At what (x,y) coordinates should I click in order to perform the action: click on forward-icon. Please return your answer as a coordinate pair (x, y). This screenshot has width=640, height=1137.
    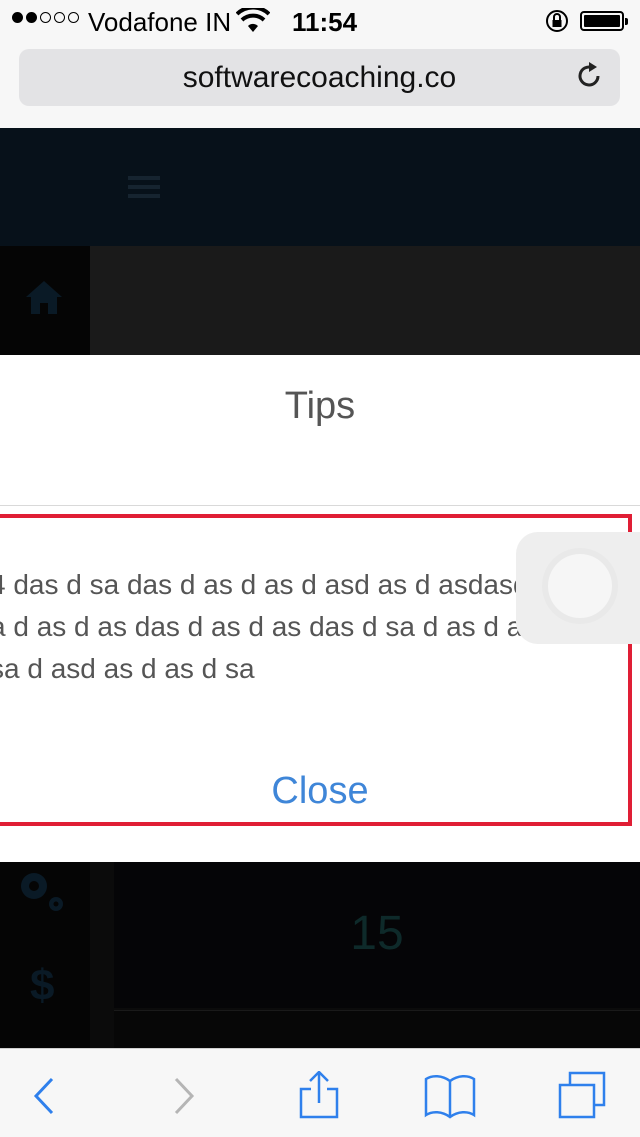
    Looking at the image, I should click on (184, 1096).